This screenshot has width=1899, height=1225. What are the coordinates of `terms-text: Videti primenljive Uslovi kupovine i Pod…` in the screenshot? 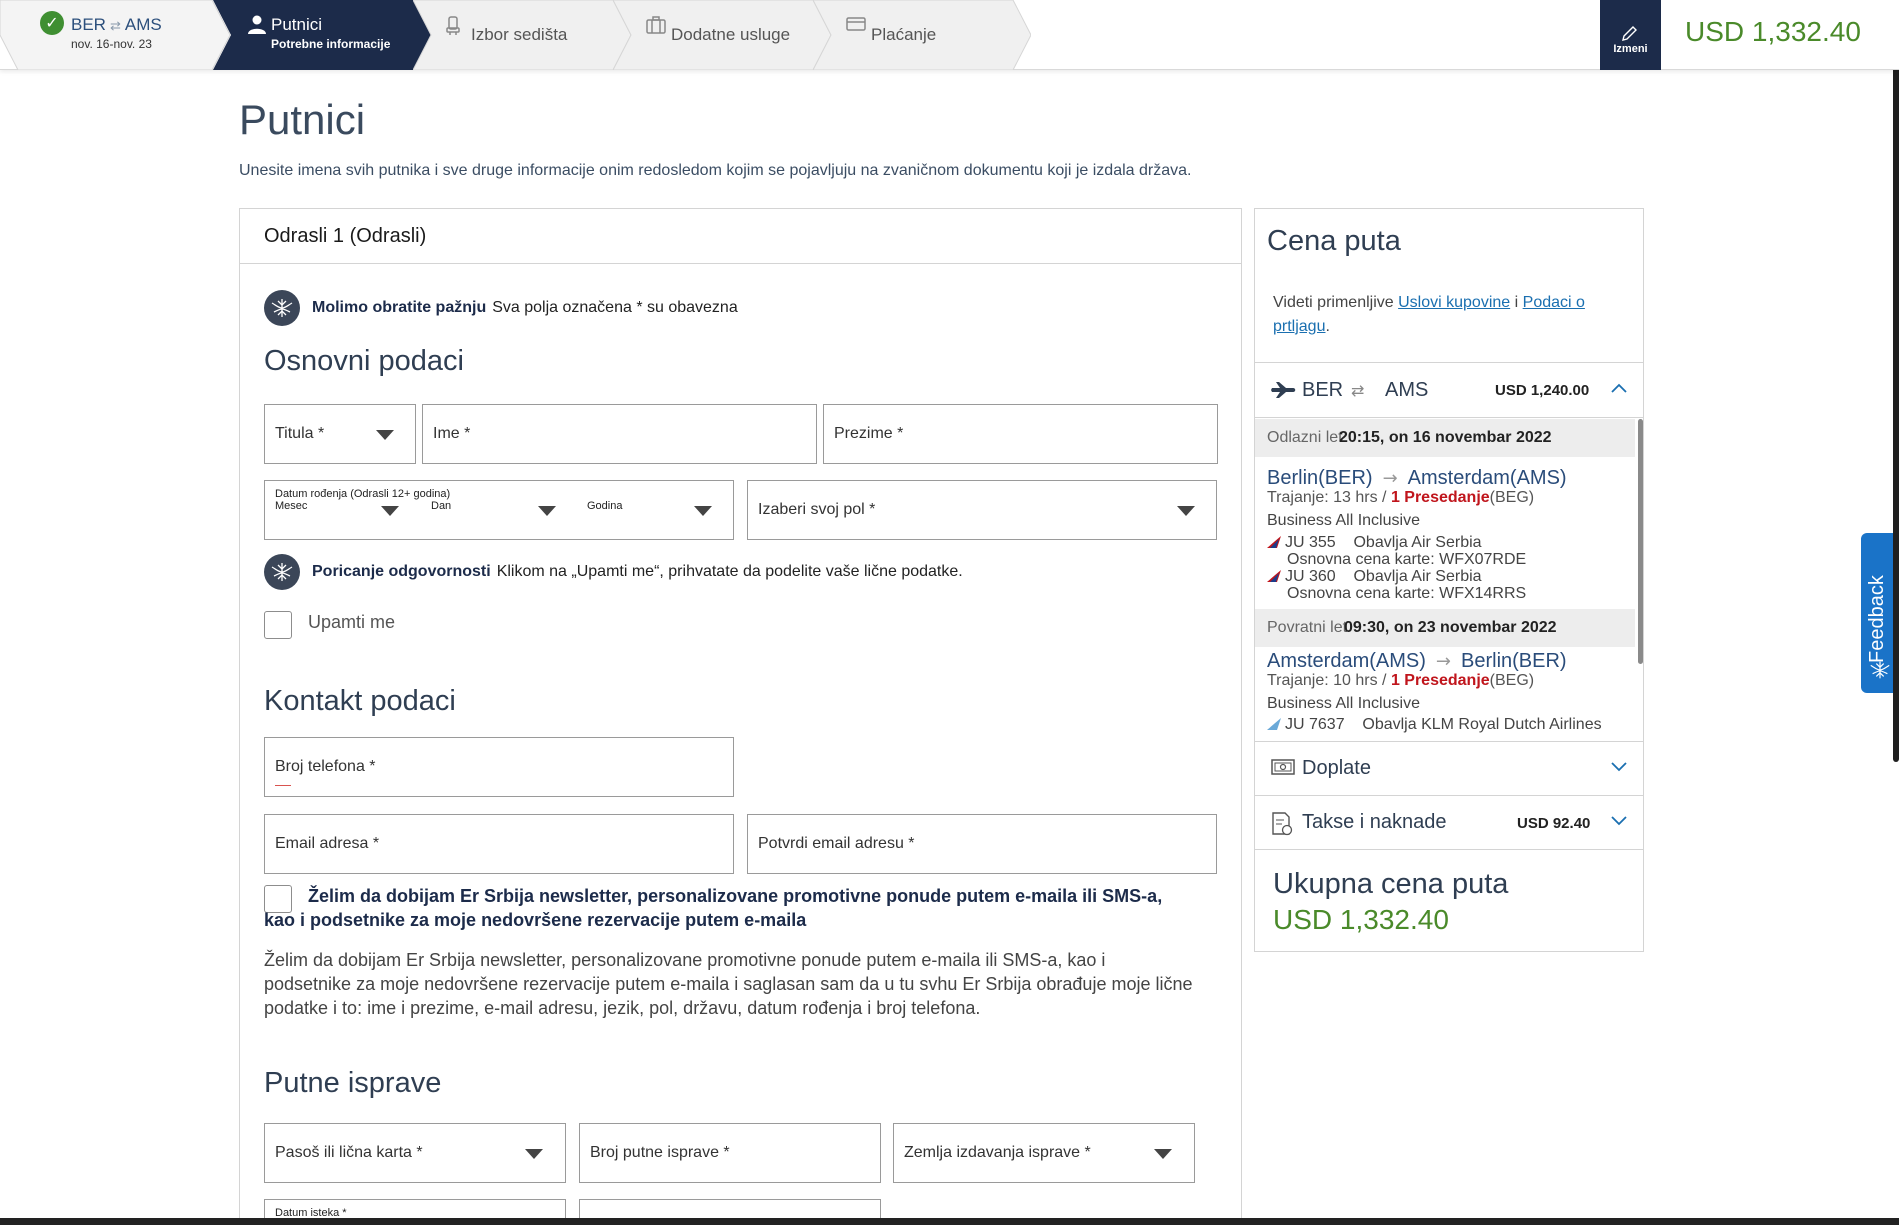 It's located at (1429, 314).